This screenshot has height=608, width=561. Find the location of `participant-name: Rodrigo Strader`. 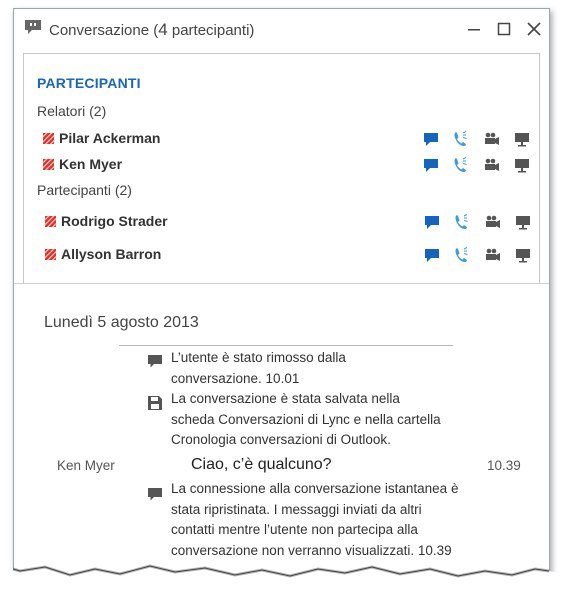

participant-name: Rodrigo Strader is located at coordinates (114, 221).